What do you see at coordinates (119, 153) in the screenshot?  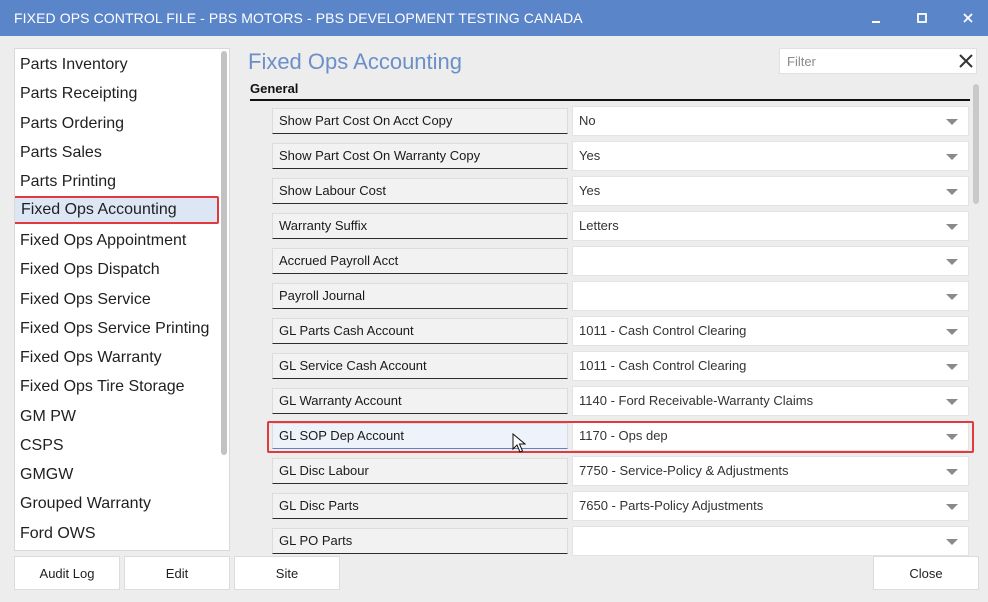 I see `sidebar-item-parts-sales: Parts Sales` at bounding box center [119, 153].